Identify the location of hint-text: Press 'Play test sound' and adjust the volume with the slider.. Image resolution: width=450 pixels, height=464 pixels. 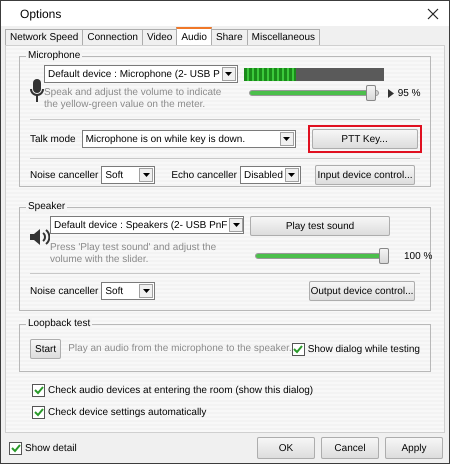
(134, 254).